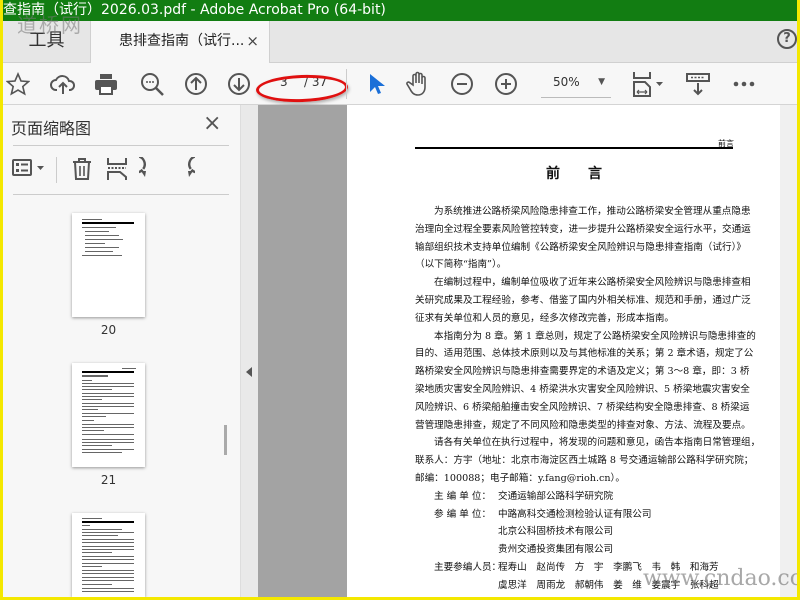  Describe the element at coordinates (108, 480) in the screenshot. I see `thumbnail-label: 21` at that location.